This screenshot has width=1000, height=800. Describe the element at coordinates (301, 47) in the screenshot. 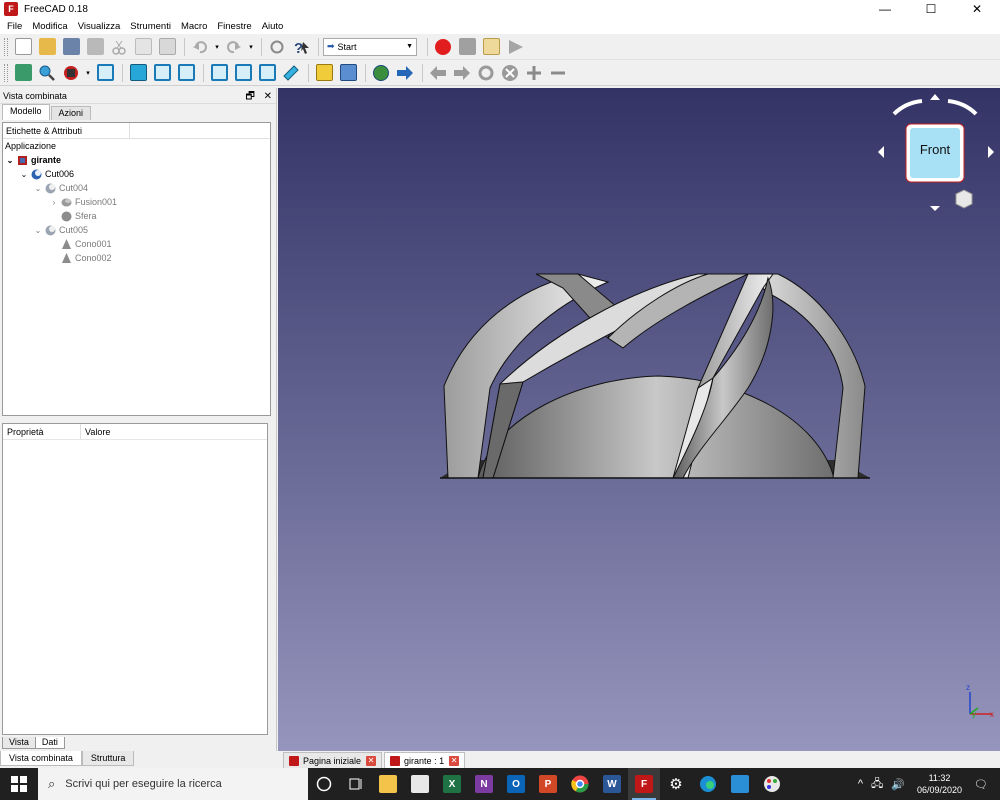

I see `whats-this-icon: ?` at that location.